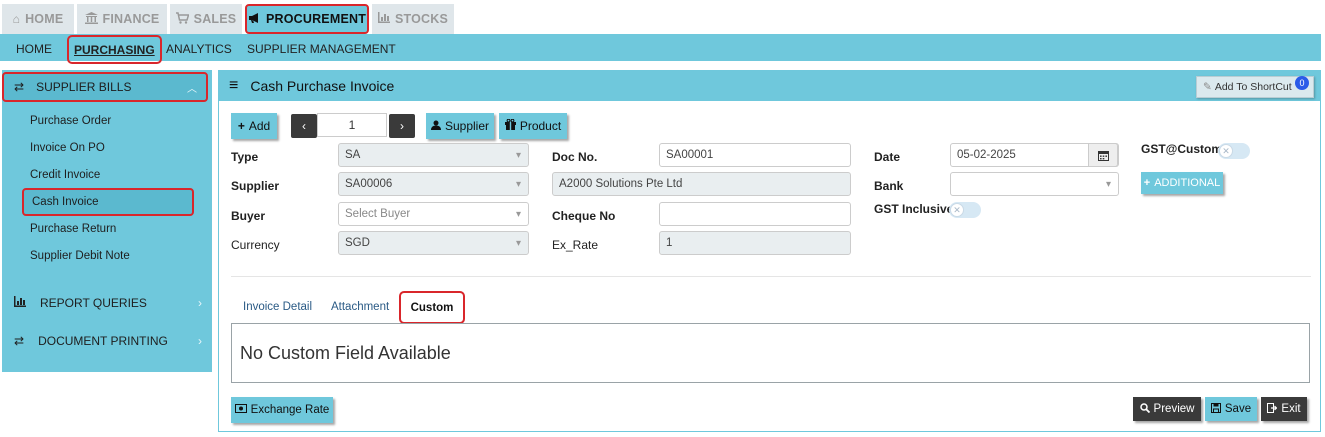 The height and width of the screenshot is (437, 1325). Describe the element at coordinates (44, 19) in the screenshot. I see `tab-home-label: HOME` at that location.